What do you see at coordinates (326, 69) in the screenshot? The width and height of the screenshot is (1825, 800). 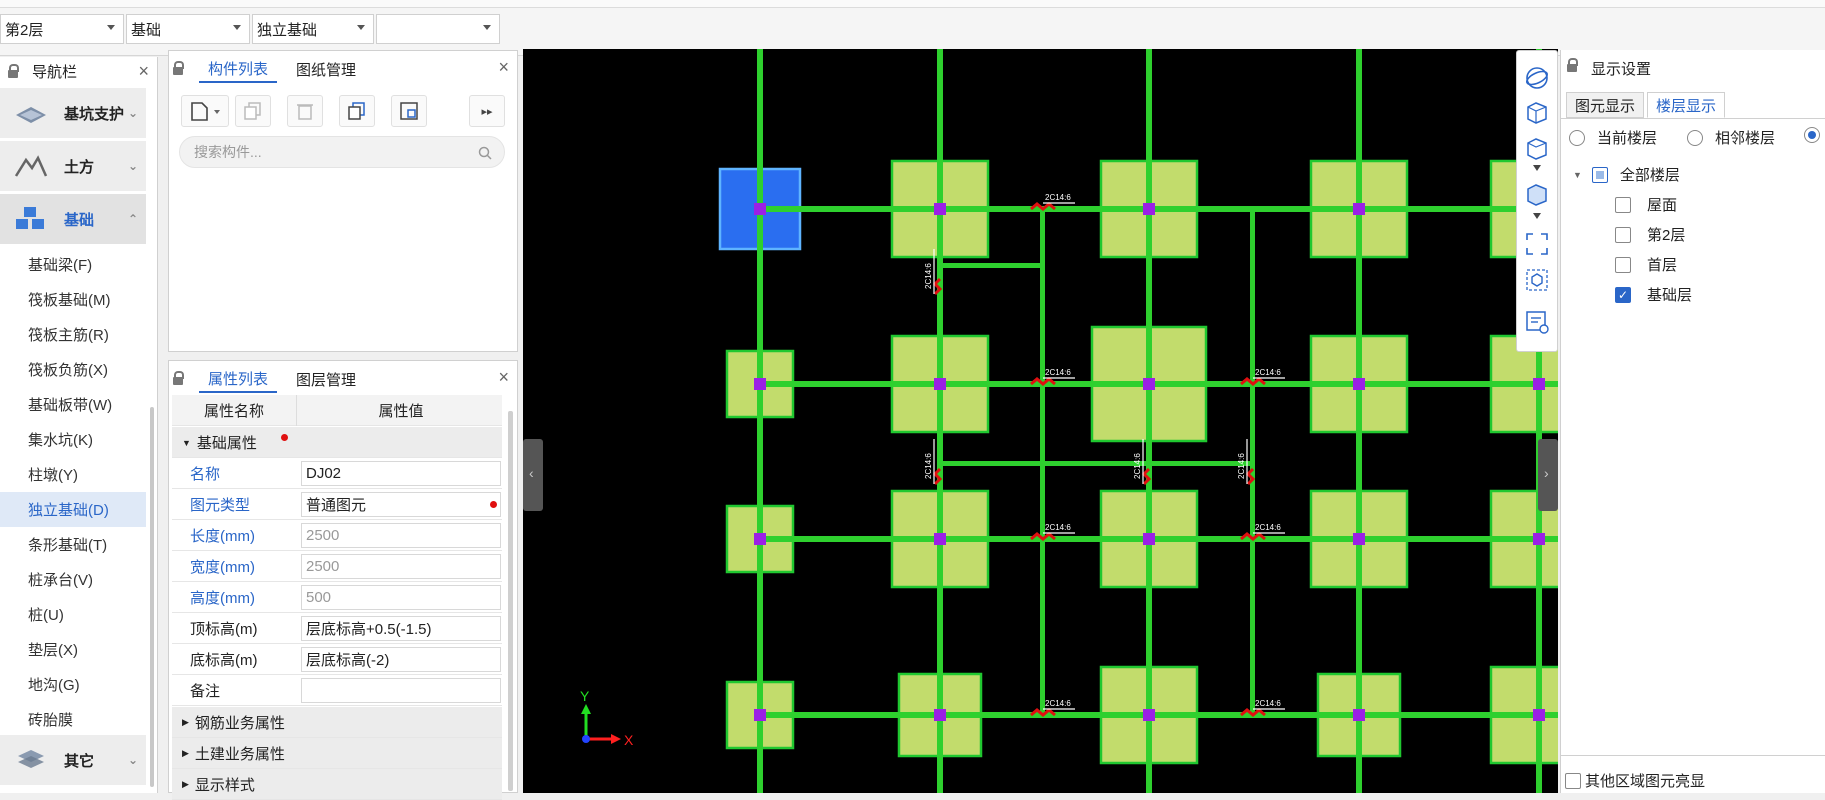 I see `tab-drawing-management: 图纸管理` at bounding box center [326, 69].